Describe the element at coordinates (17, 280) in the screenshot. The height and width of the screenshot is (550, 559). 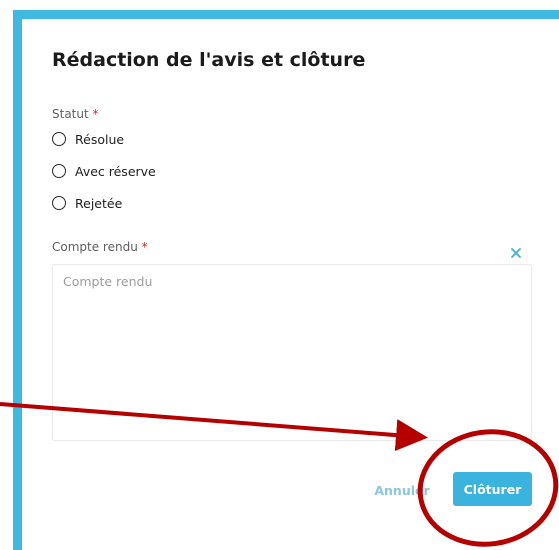
I see `modal-left-border` at that location.